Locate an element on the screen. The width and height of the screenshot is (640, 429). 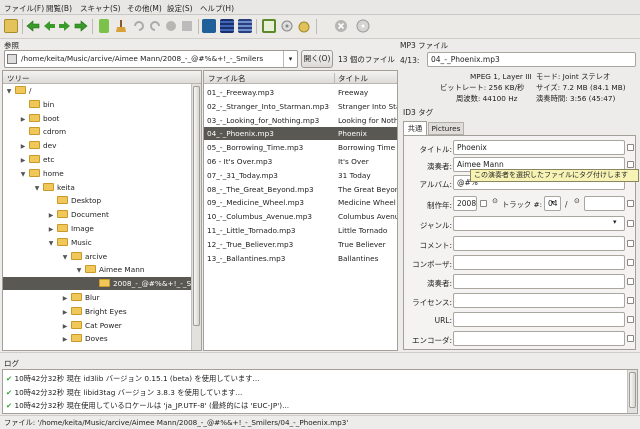
forward-icon is located at coordinates (81, 26).